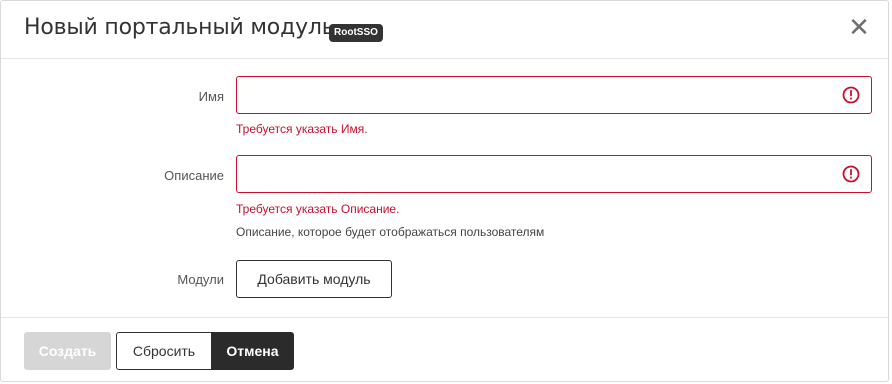 The width and height of the screenshot is (892, 384). Describe the element at coordinates (314, 279) in the screenshot. I see `add-module-button: Добавить модуль` at that location.